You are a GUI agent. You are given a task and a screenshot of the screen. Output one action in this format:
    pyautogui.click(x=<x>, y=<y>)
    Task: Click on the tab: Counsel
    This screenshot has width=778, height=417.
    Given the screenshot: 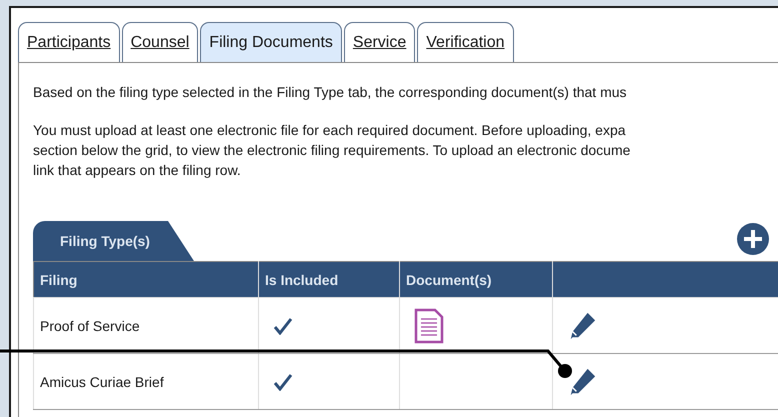 What is the action you would take?
    pyautogui.click(x=160, y=42)
    